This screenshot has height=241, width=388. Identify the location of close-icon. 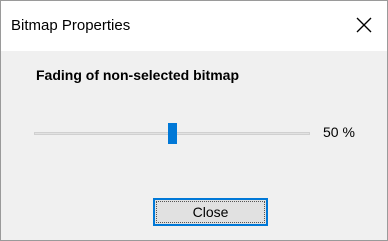
(364, 25).